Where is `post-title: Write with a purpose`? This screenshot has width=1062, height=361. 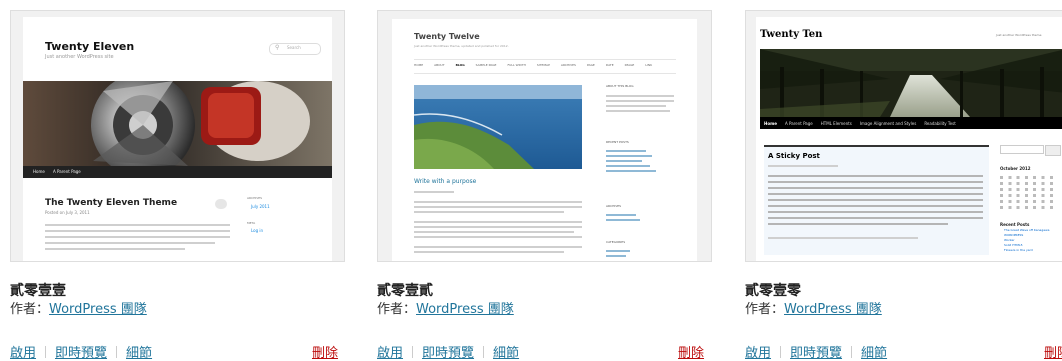 post-title: Write with a purpose is located at coordinates (445, 181).